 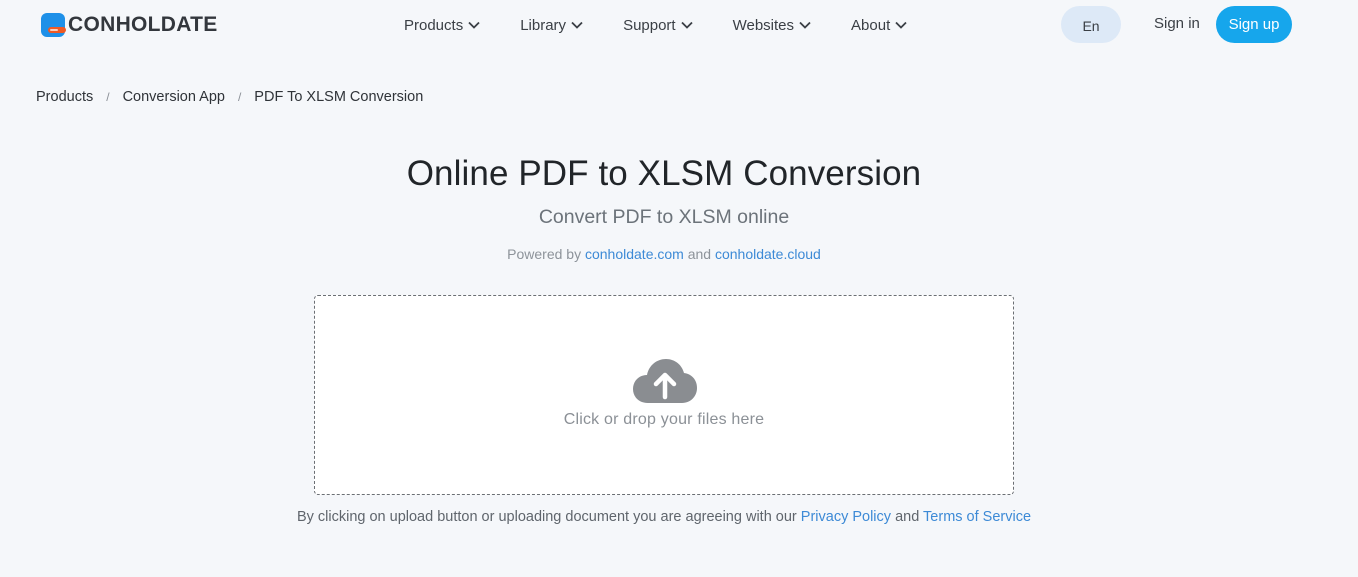 I want to click on terms-and: and, so click(x=907, y=517).